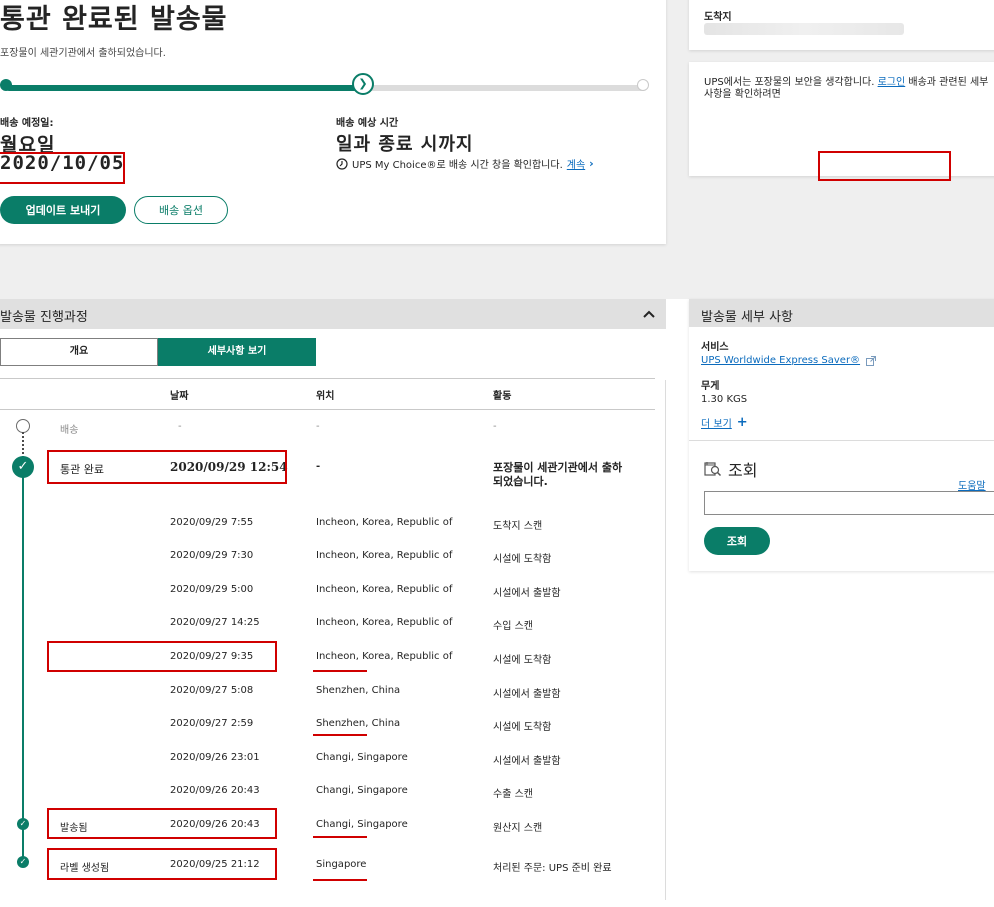 Image resolution: width=994 pixels, height=907 pixels. What do you see at coordinates (179, 396) in the screenshot?
I see `column-header-date: 날짜` at bounding box center [179, 396].